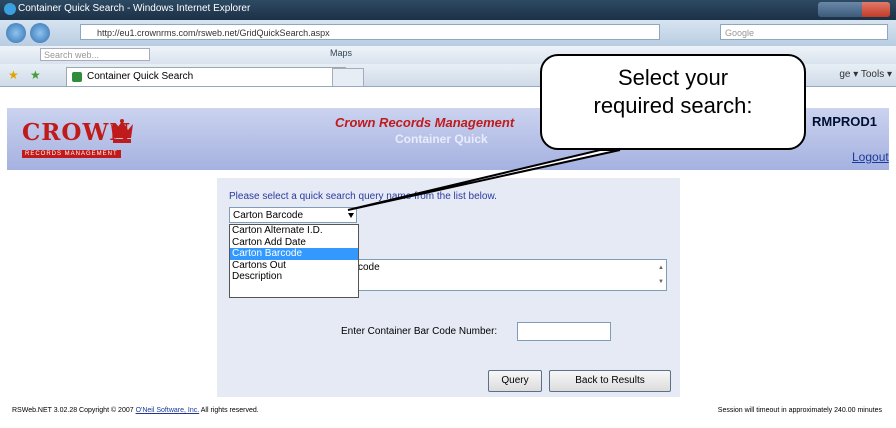 This screenshot has height=428, width=896. What do you see at coordinates (419, 331) in the screenshot?
I see `barcode-label: Enter Container Bar Code Number:` at bounding box center [419, 331].